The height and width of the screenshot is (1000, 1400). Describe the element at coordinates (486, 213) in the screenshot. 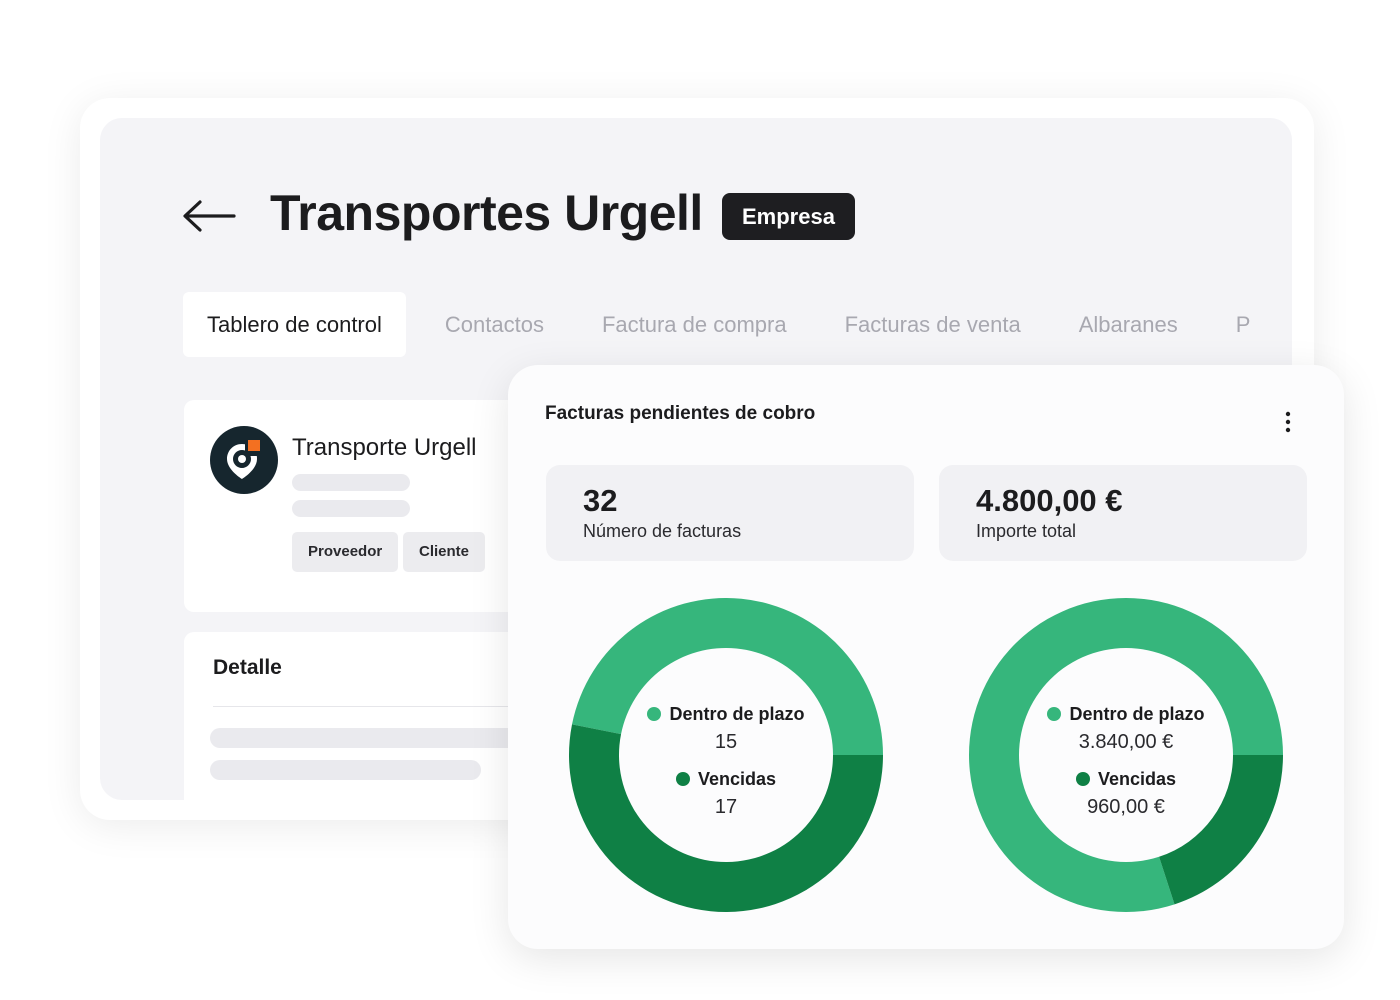

I see `page-title: Transportes Urgell` at that location.